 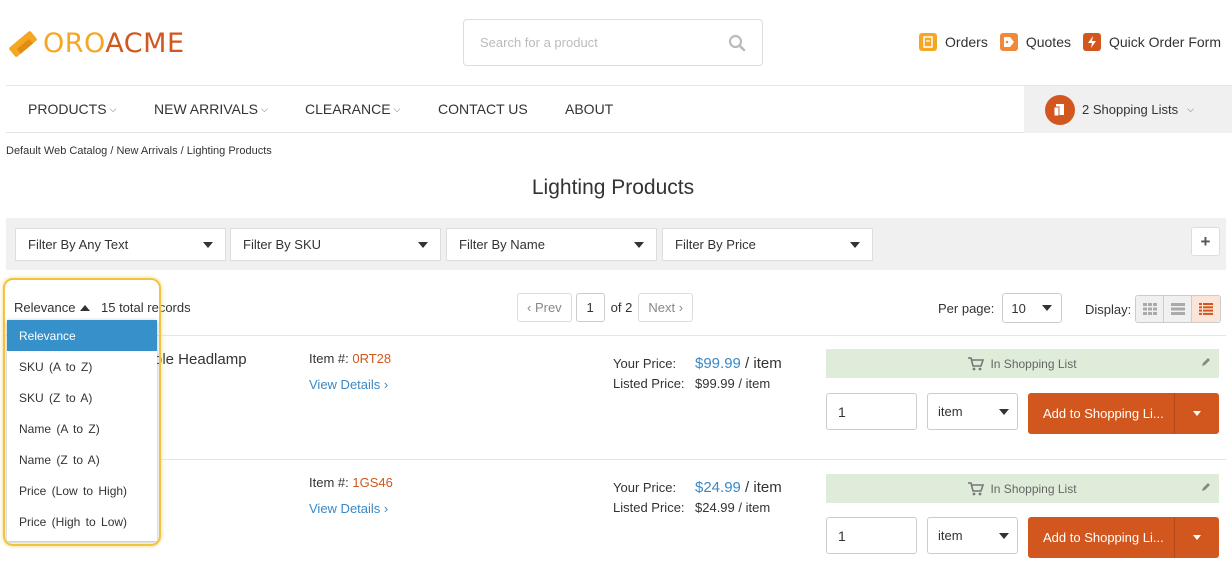 What do you see at coordinates (82, 366) in the screenshot?
I see `sort-option-sku-asc: SKU (A to Z)` at bounding box center [82, 366].